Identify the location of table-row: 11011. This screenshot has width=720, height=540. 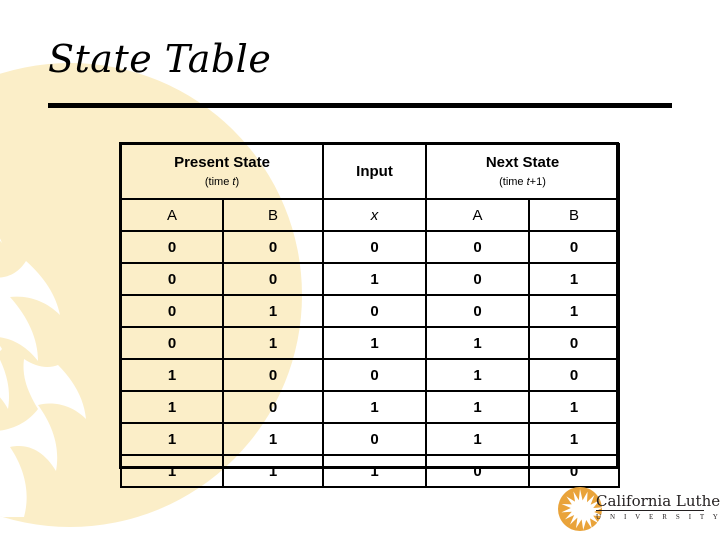
(370, 439).